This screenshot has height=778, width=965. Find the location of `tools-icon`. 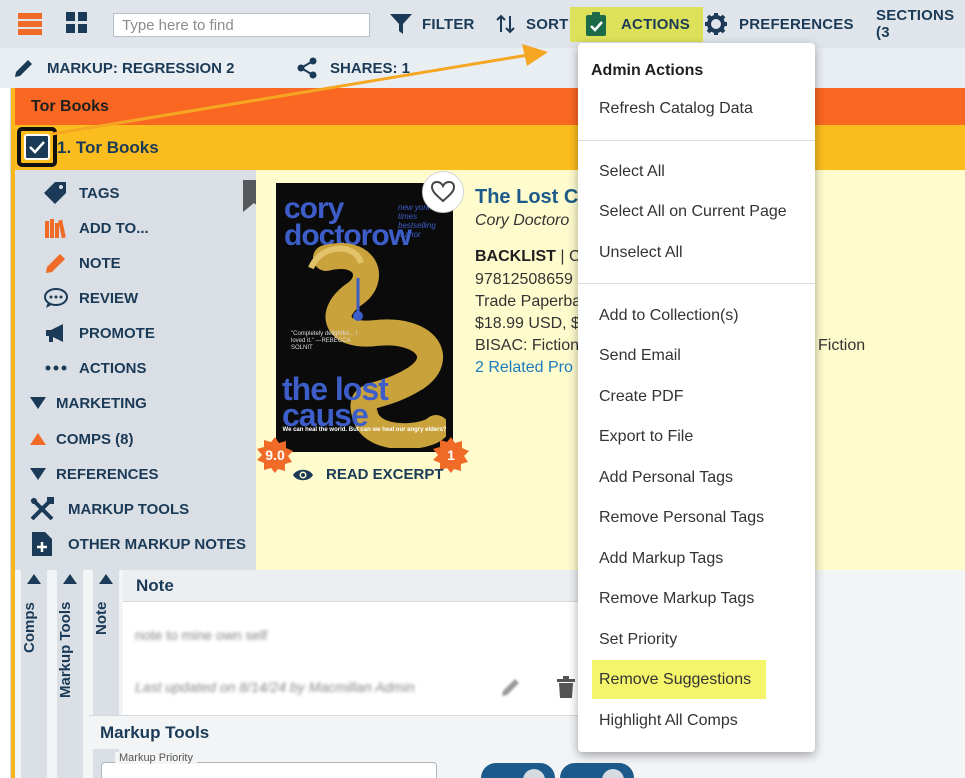

tools-icon is located at coordinates (42, 509).